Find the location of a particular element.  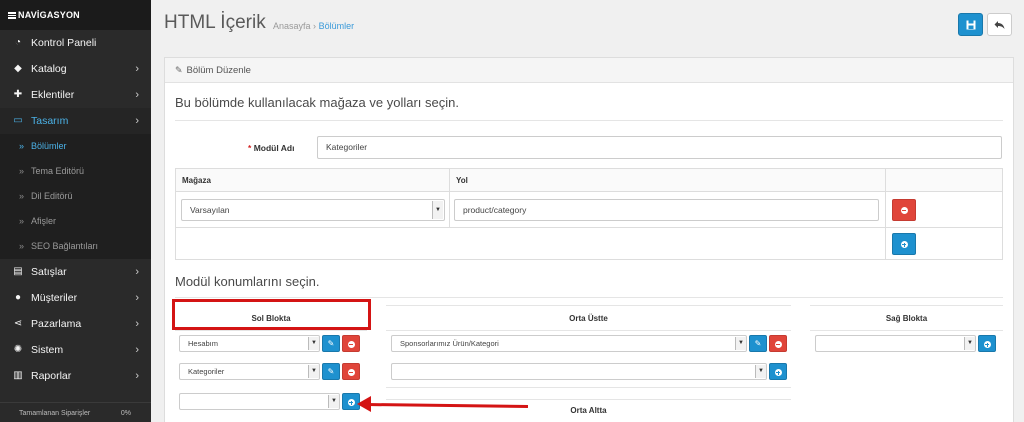

sidebar-subitem-seo-urls: » SEO Bağlantıları is located at coordinates (75, 246).